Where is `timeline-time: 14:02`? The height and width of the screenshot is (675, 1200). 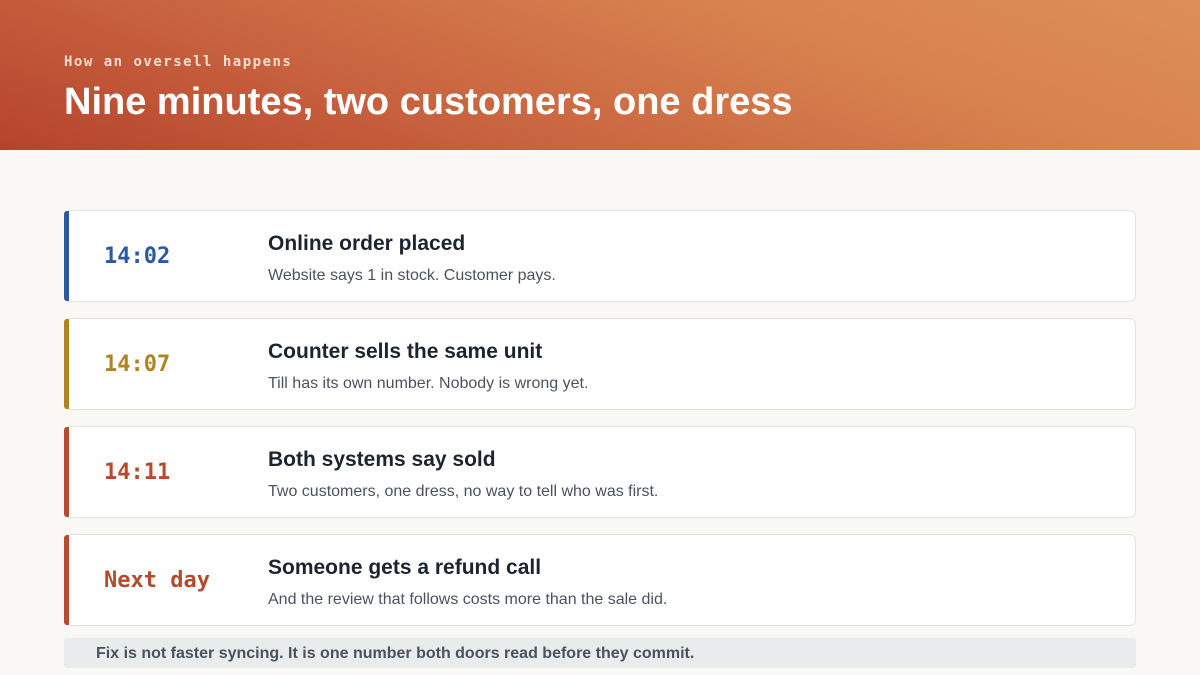 timeline-time: 14:02 is located at coordinates (137, 256).